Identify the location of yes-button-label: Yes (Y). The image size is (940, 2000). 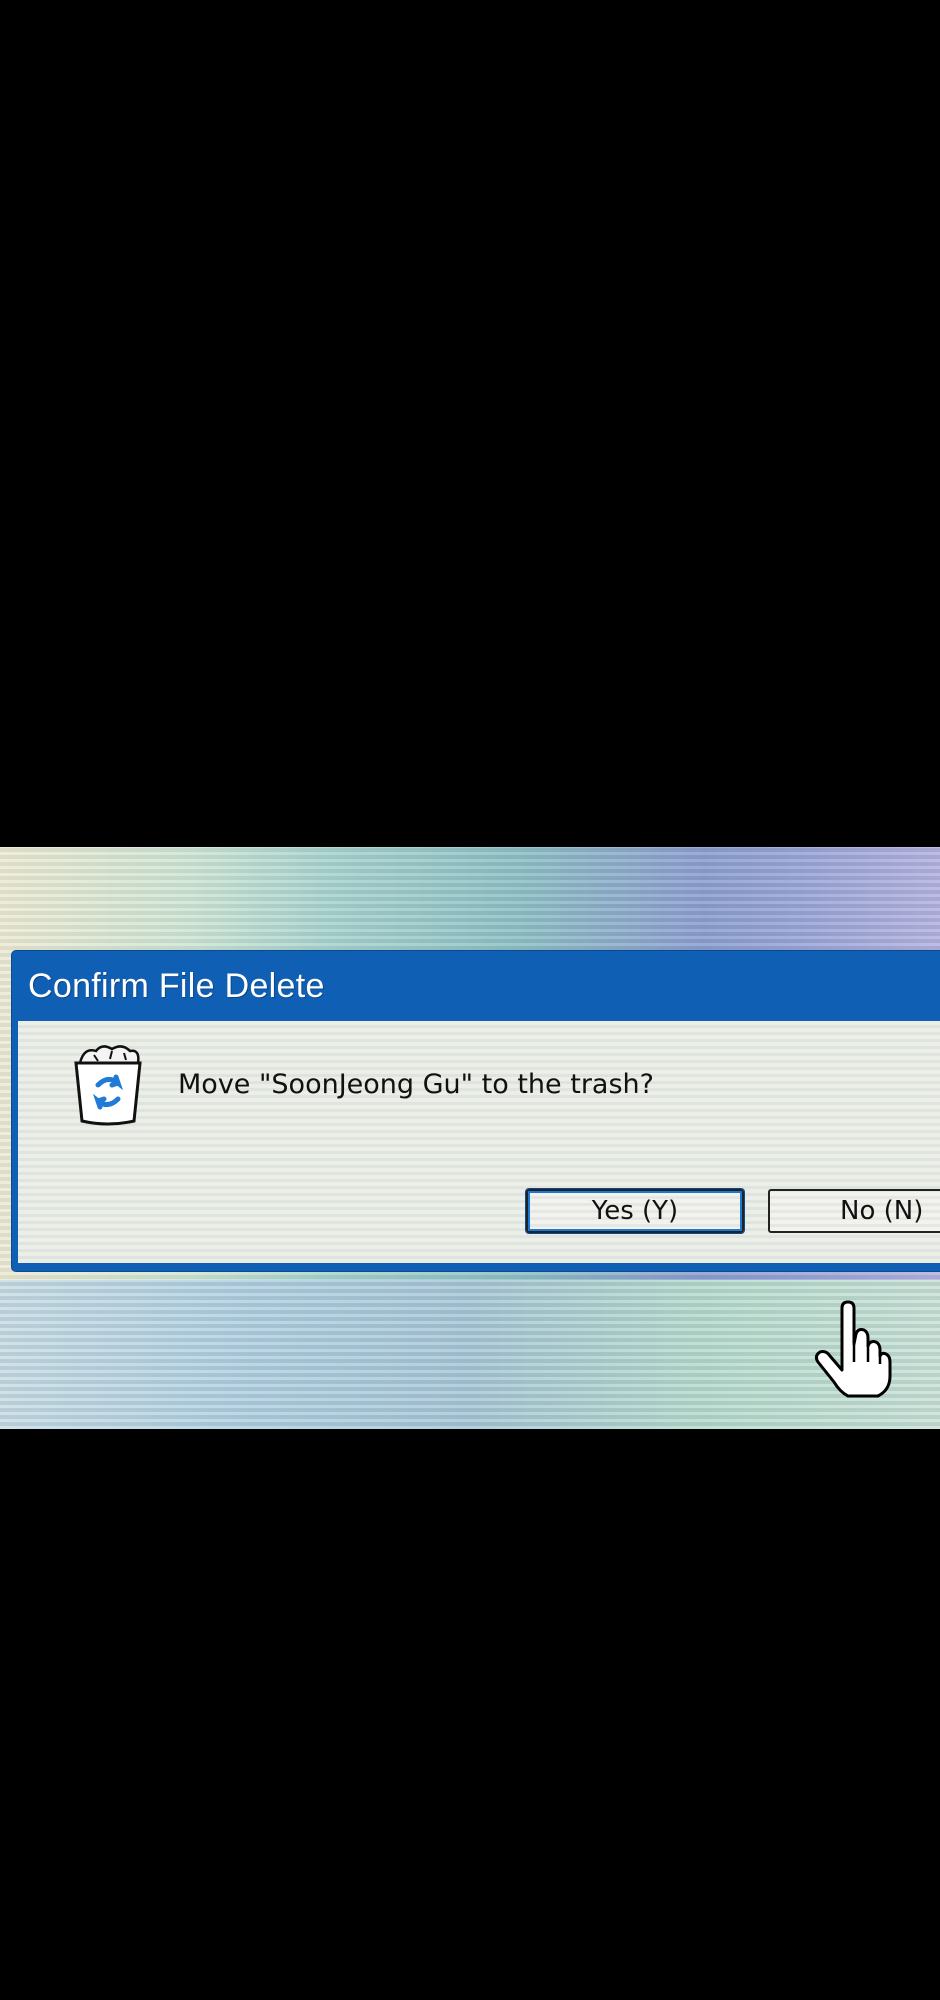
(635, 1211).